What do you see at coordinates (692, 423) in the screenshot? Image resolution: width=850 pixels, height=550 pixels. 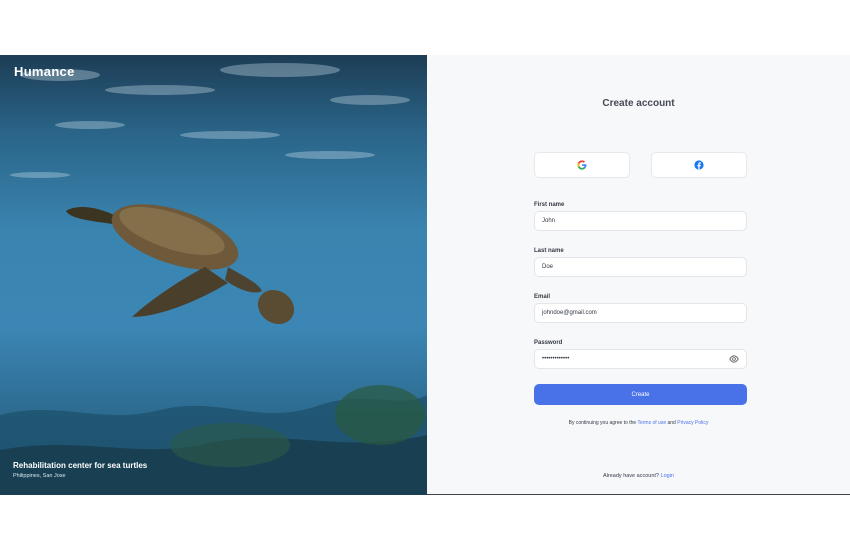 I see `privacy-policy-link: Privacy Policy` at bounding box center [692, 423].